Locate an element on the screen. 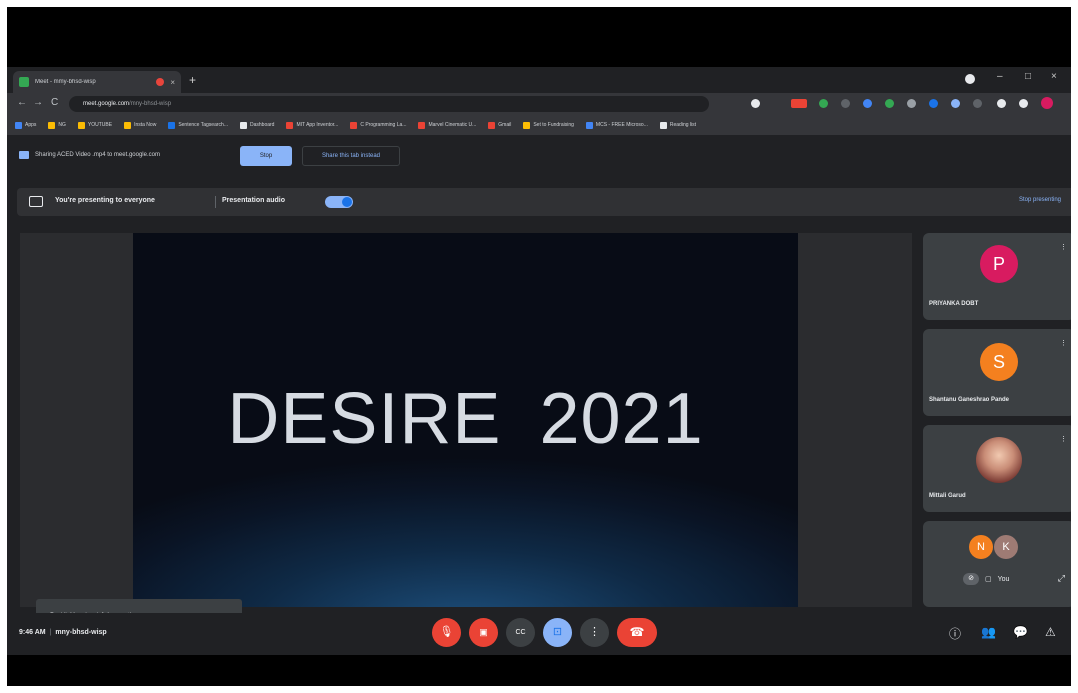  reload-button: C is located at coordinates (54, 102).